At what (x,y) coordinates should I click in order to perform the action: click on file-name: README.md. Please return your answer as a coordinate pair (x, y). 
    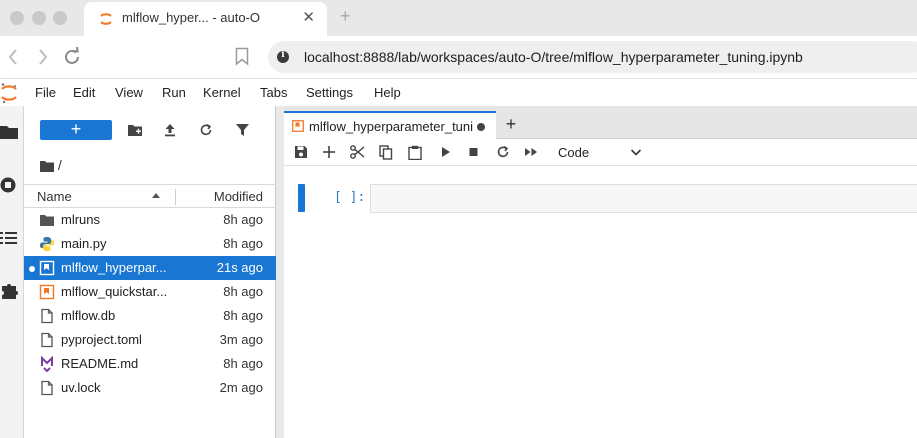
    Looking at the image, I should click on (100, 363).